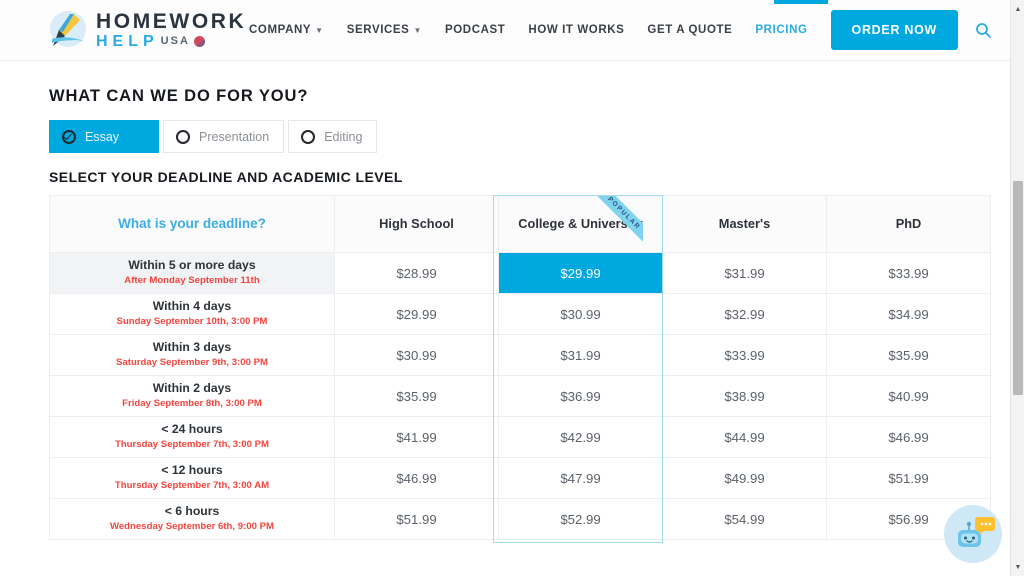 The width and height of the screenshot is (1024, 576). Describe the element at coordinates (976, 532) in the screenshot. I see `robot-chat-icon` at that location.